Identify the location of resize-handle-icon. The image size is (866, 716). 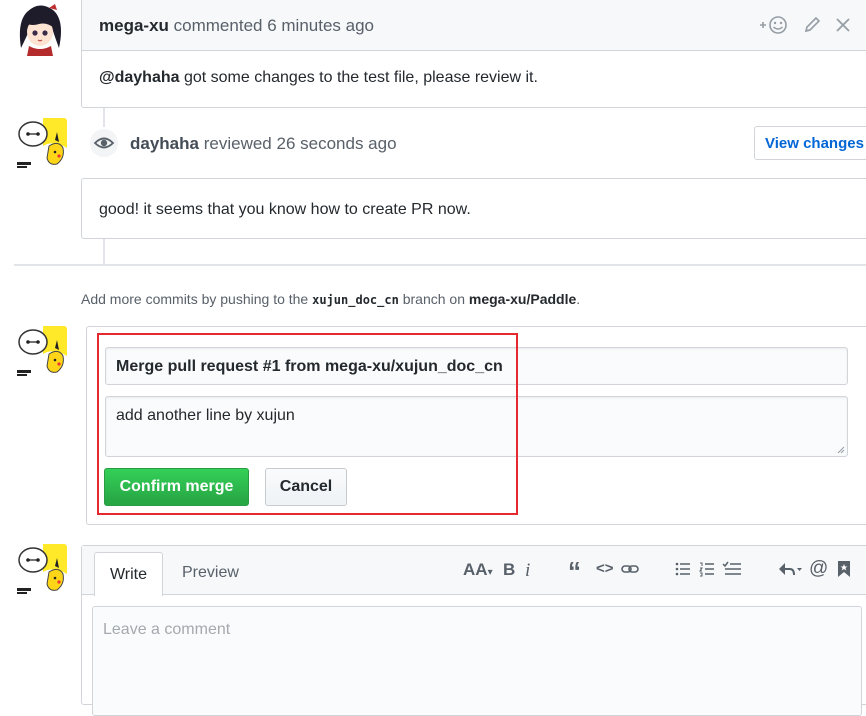
(841, 450).